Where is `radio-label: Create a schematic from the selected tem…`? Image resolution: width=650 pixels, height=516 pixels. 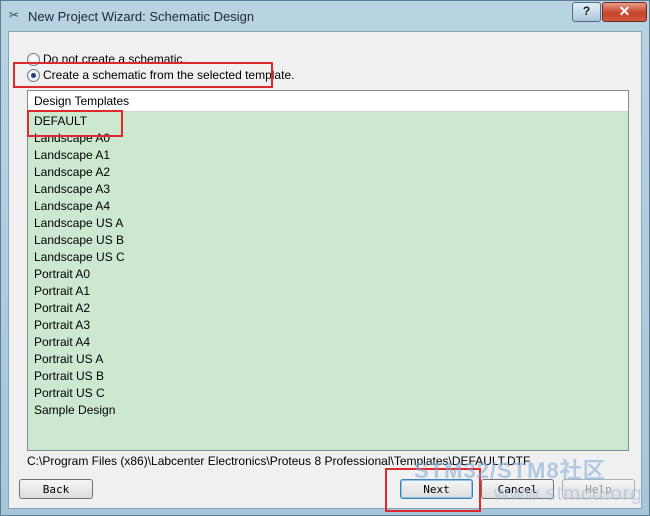
radio-label: Create a schematic from the selected tem… is located at coordinates (169, 75).